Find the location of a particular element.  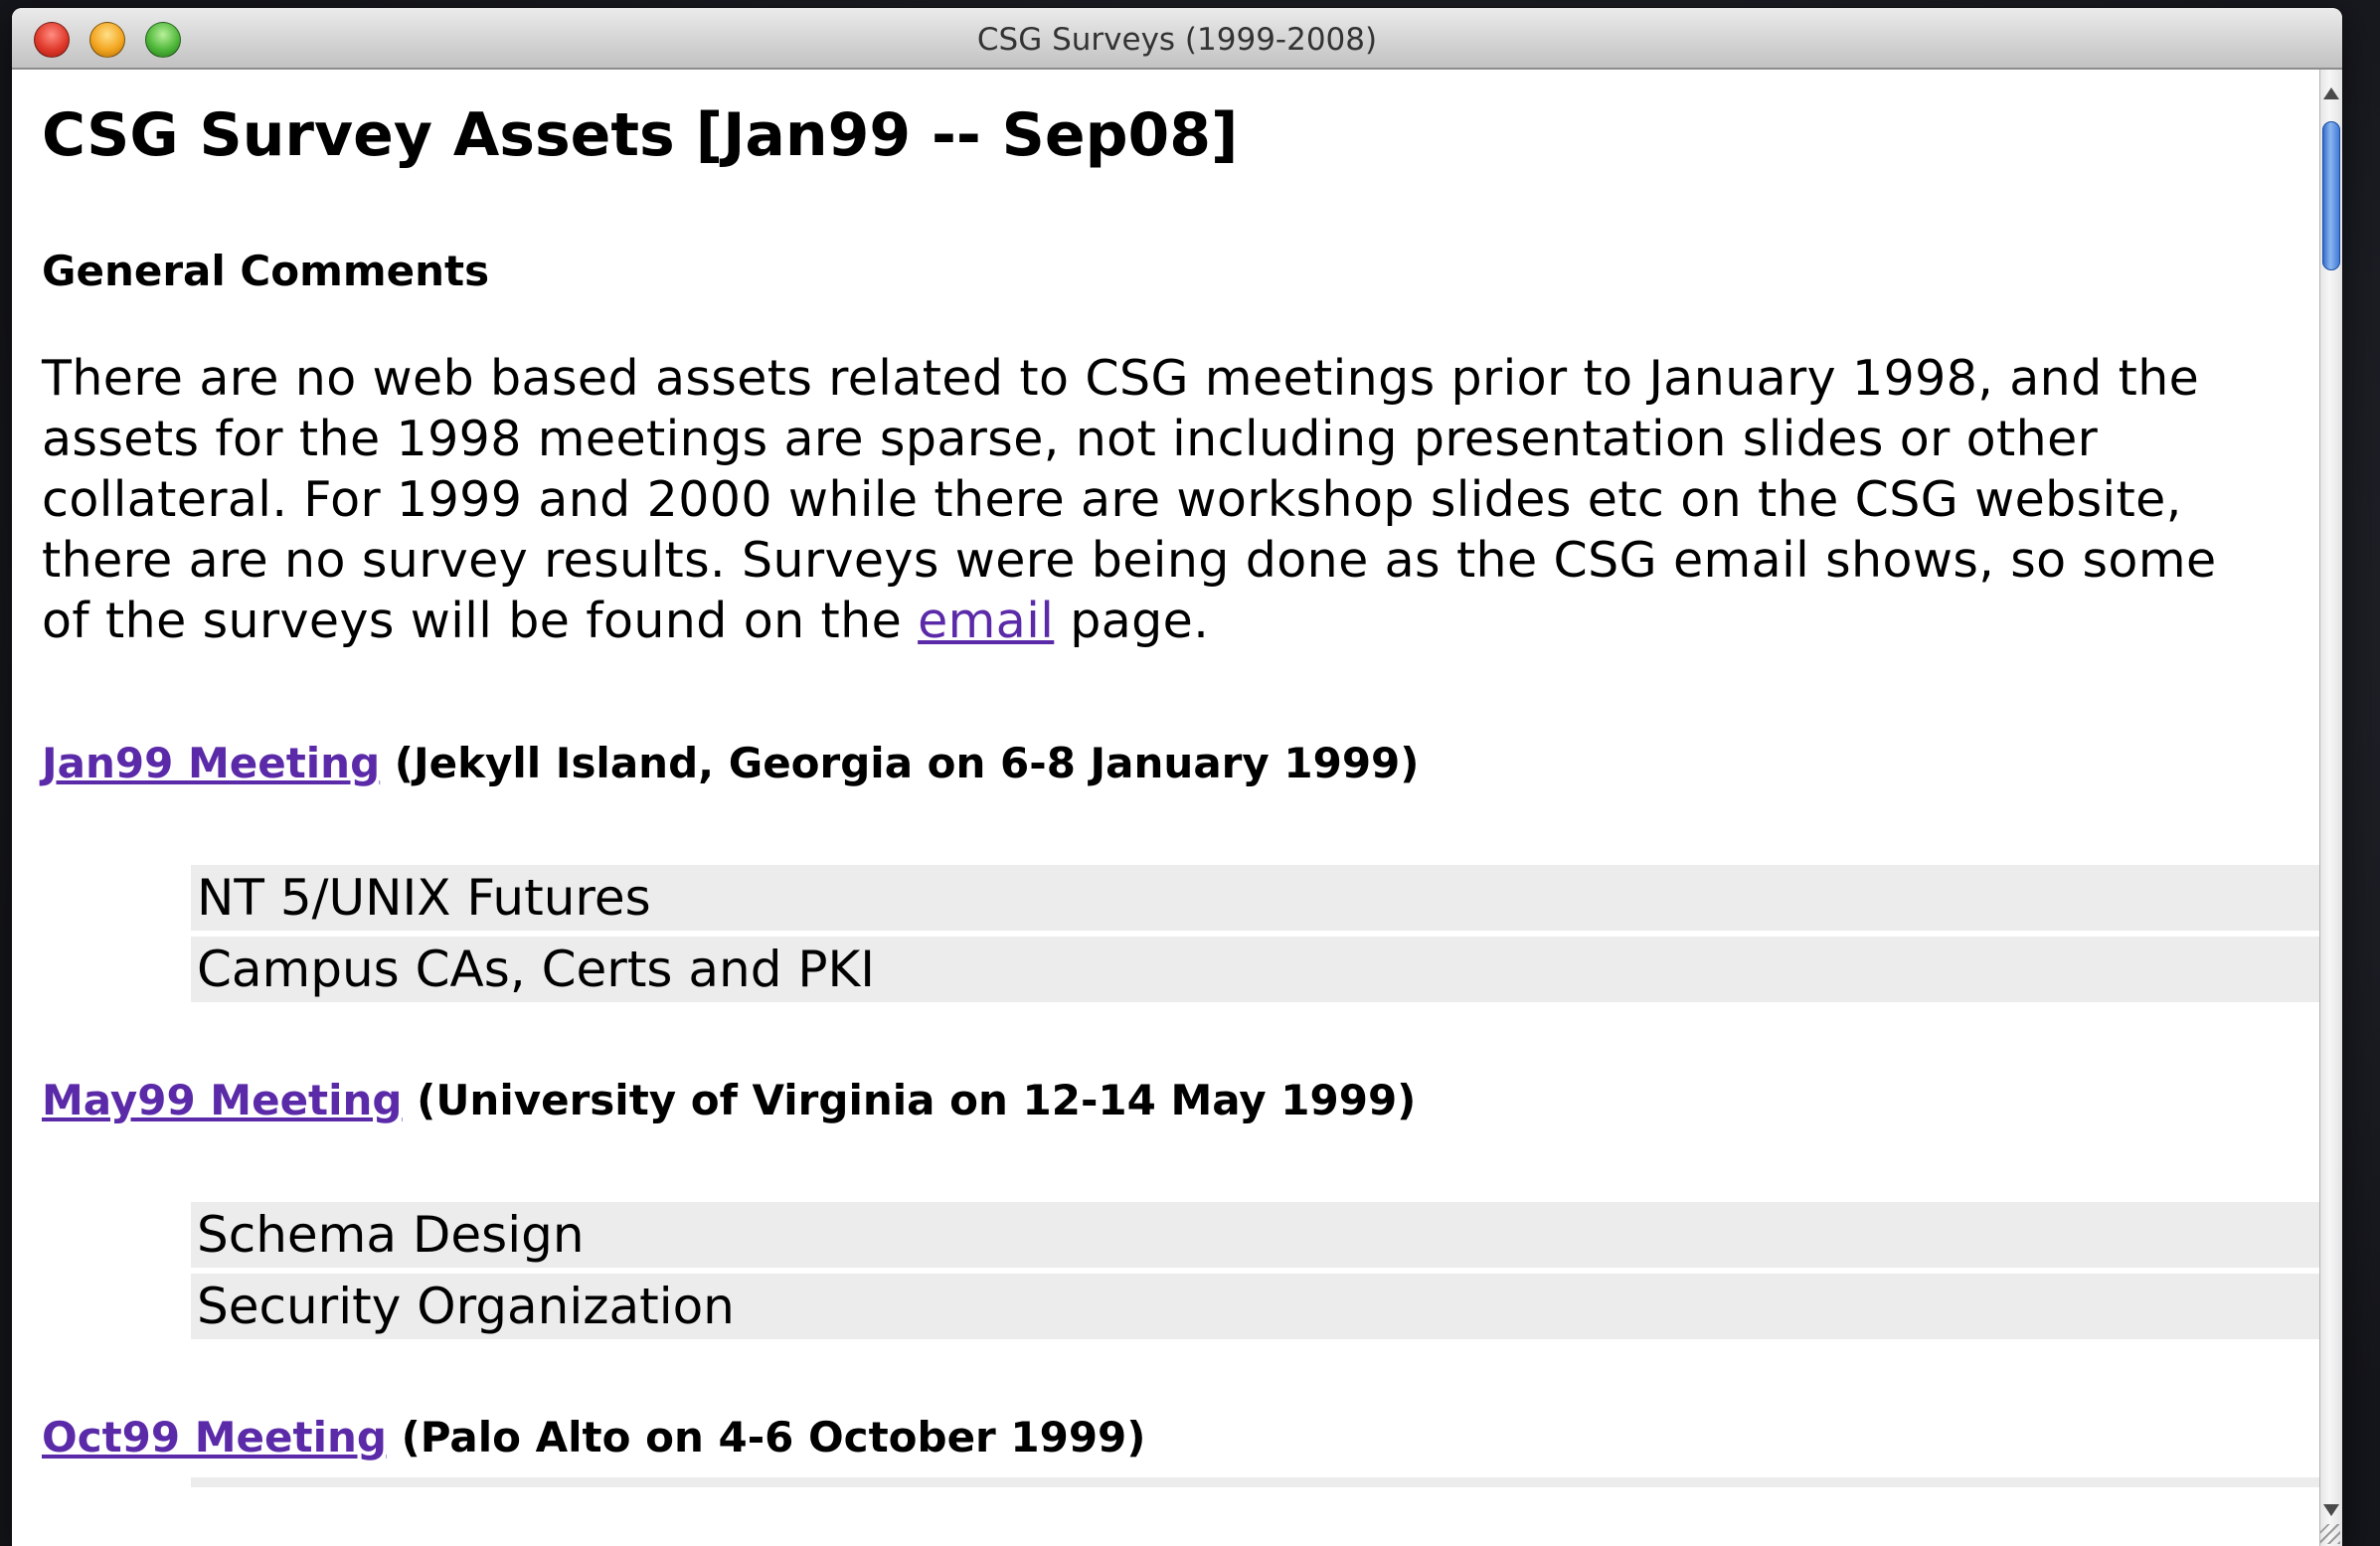

oct99-meeting-detail: (Palo Alto on 4-6 October 1999) is located at coordinates (766, 1437).